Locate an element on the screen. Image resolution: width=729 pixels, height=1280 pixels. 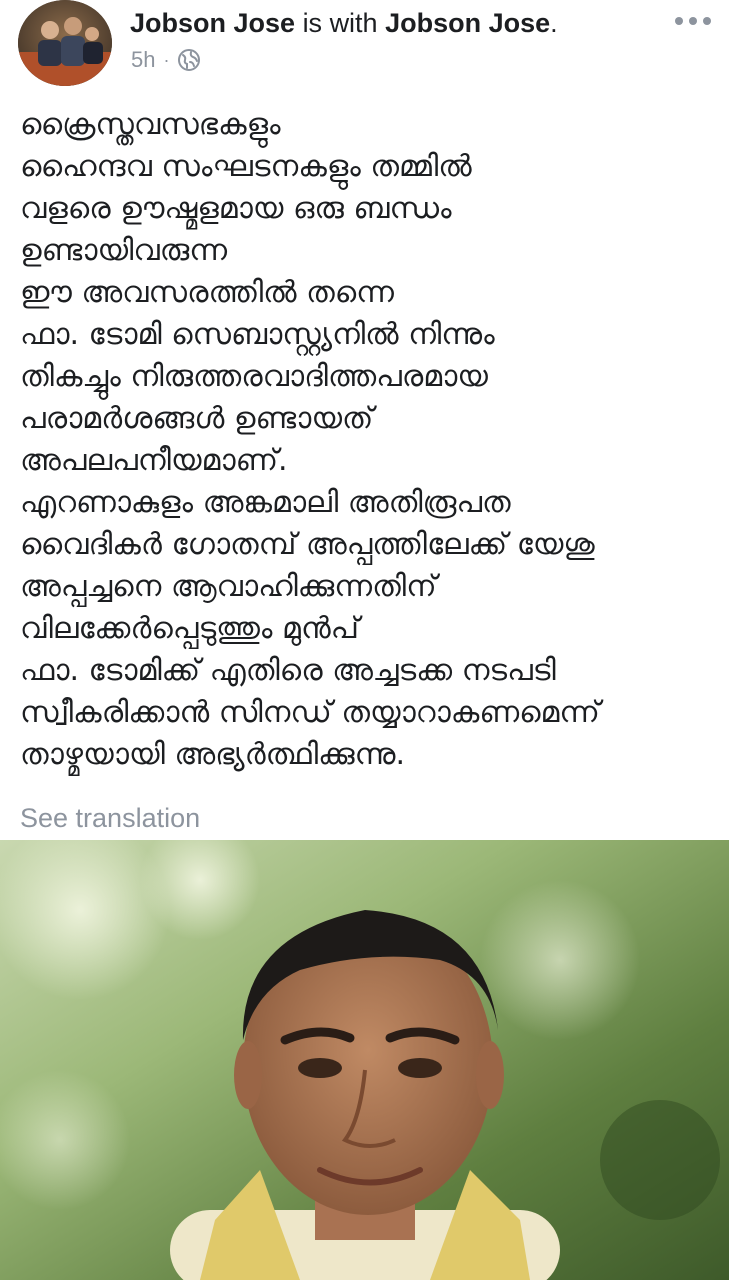
avatar is located at coordinates (65, 43).